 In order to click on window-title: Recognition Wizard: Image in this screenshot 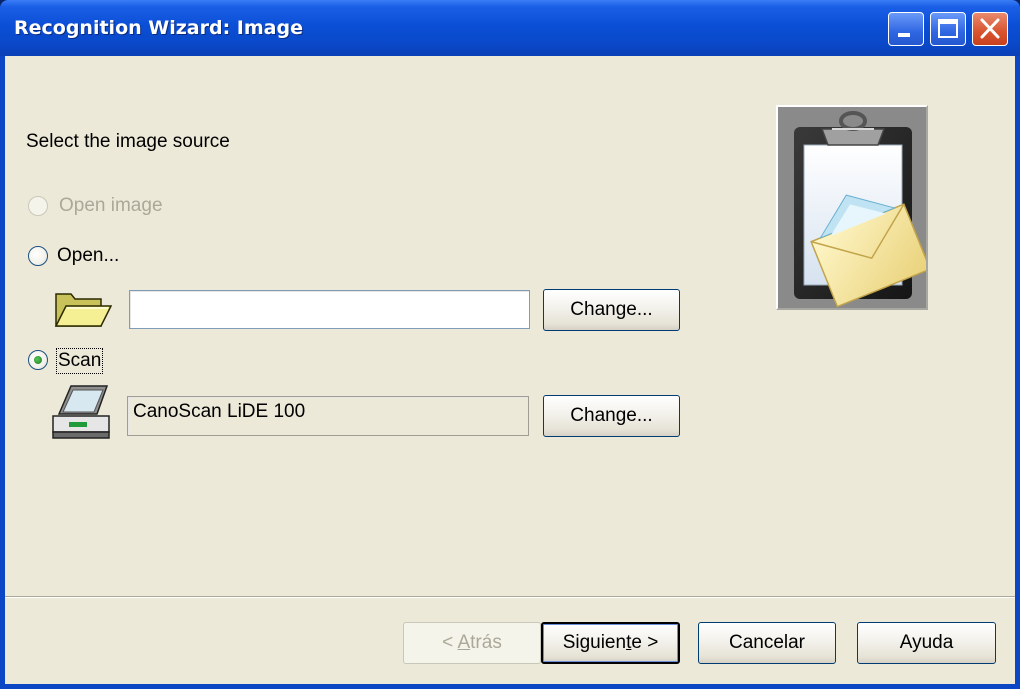, I will do `click(158, 28)`.